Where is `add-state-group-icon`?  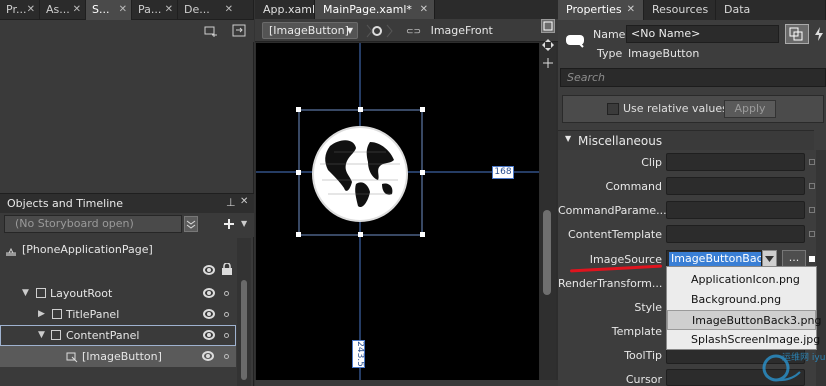
add-state-group-icon is located at coordinates (211, 31).